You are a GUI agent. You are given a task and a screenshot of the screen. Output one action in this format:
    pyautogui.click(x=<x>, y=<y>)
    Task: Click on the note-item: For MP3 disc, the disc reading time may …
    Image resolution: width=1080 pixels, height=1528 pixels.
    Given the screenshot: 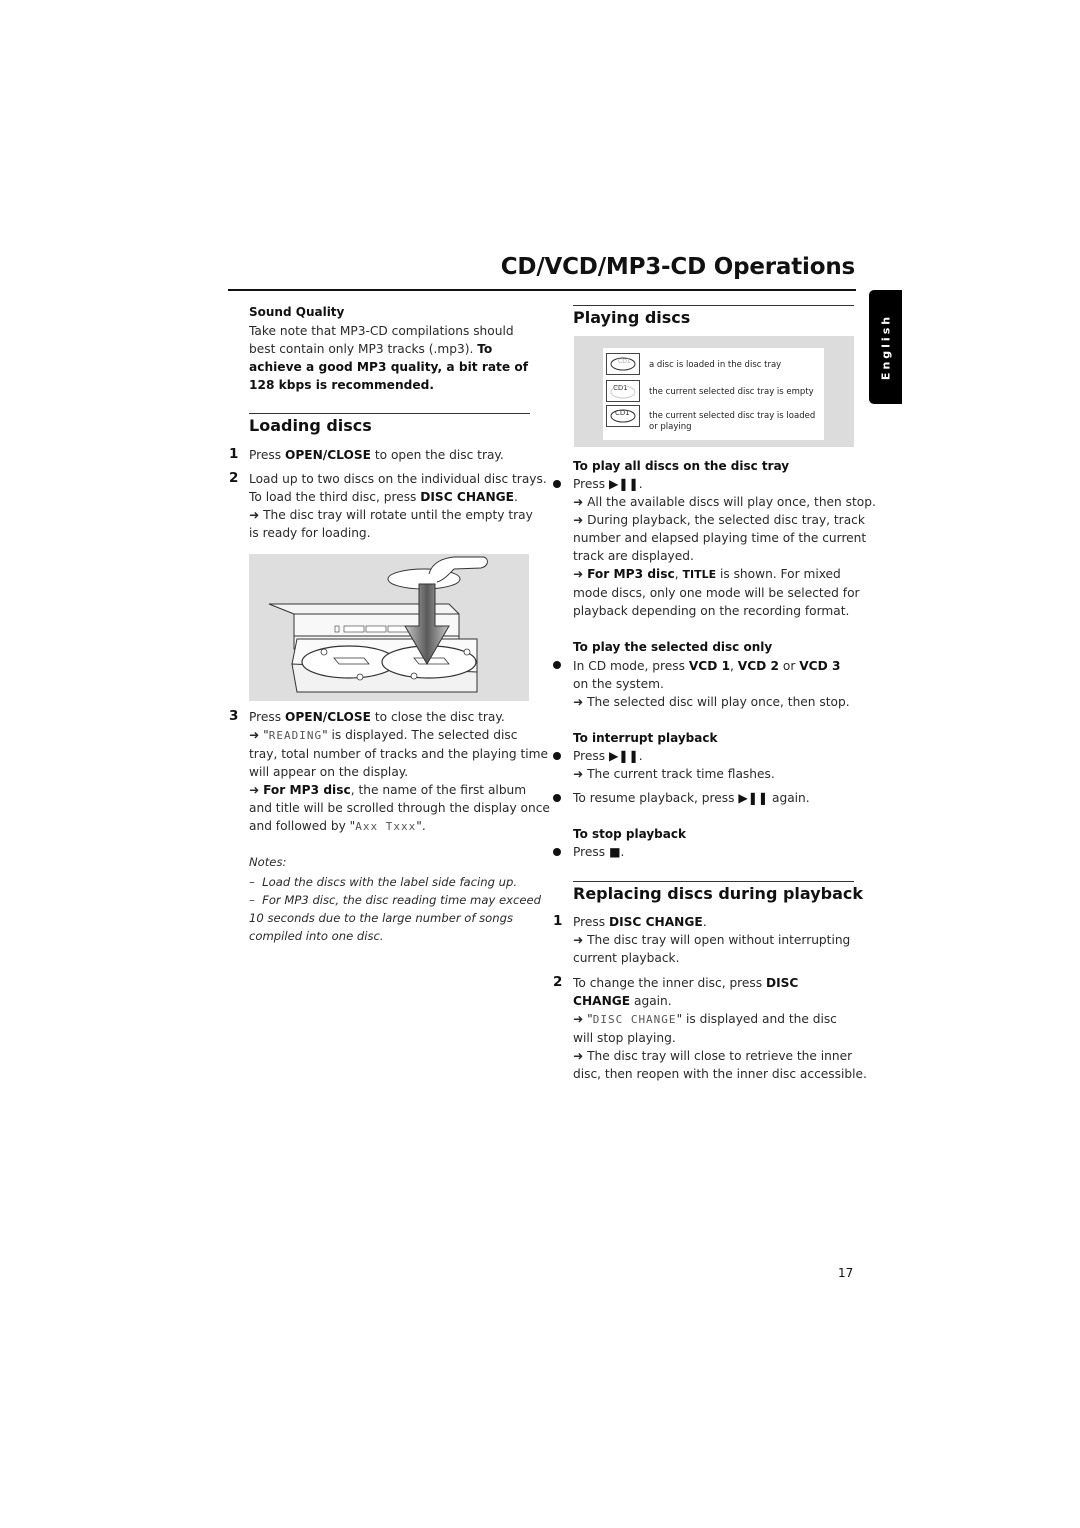 What is the action you would take?
    pyautogui.click(x=401, y=900)
    